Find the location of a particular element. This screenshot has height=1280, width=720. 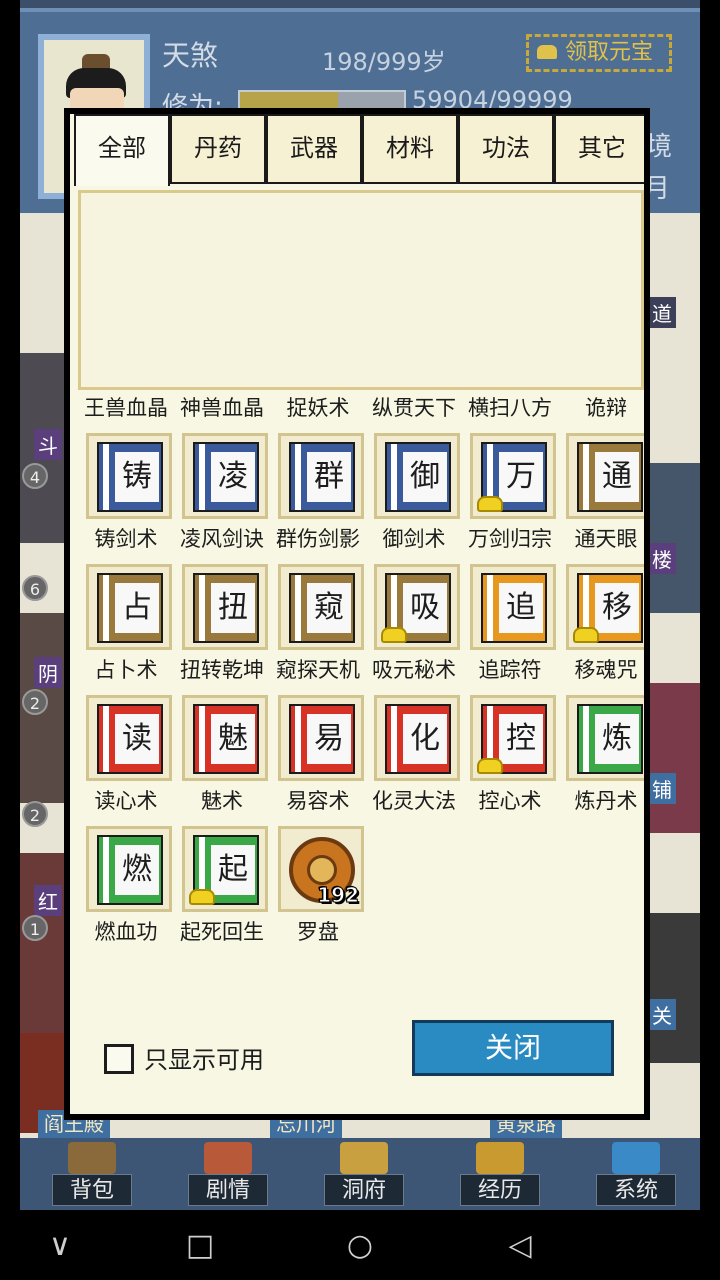

inventory-item: 读读心术 is located at coordinates (126, 760).